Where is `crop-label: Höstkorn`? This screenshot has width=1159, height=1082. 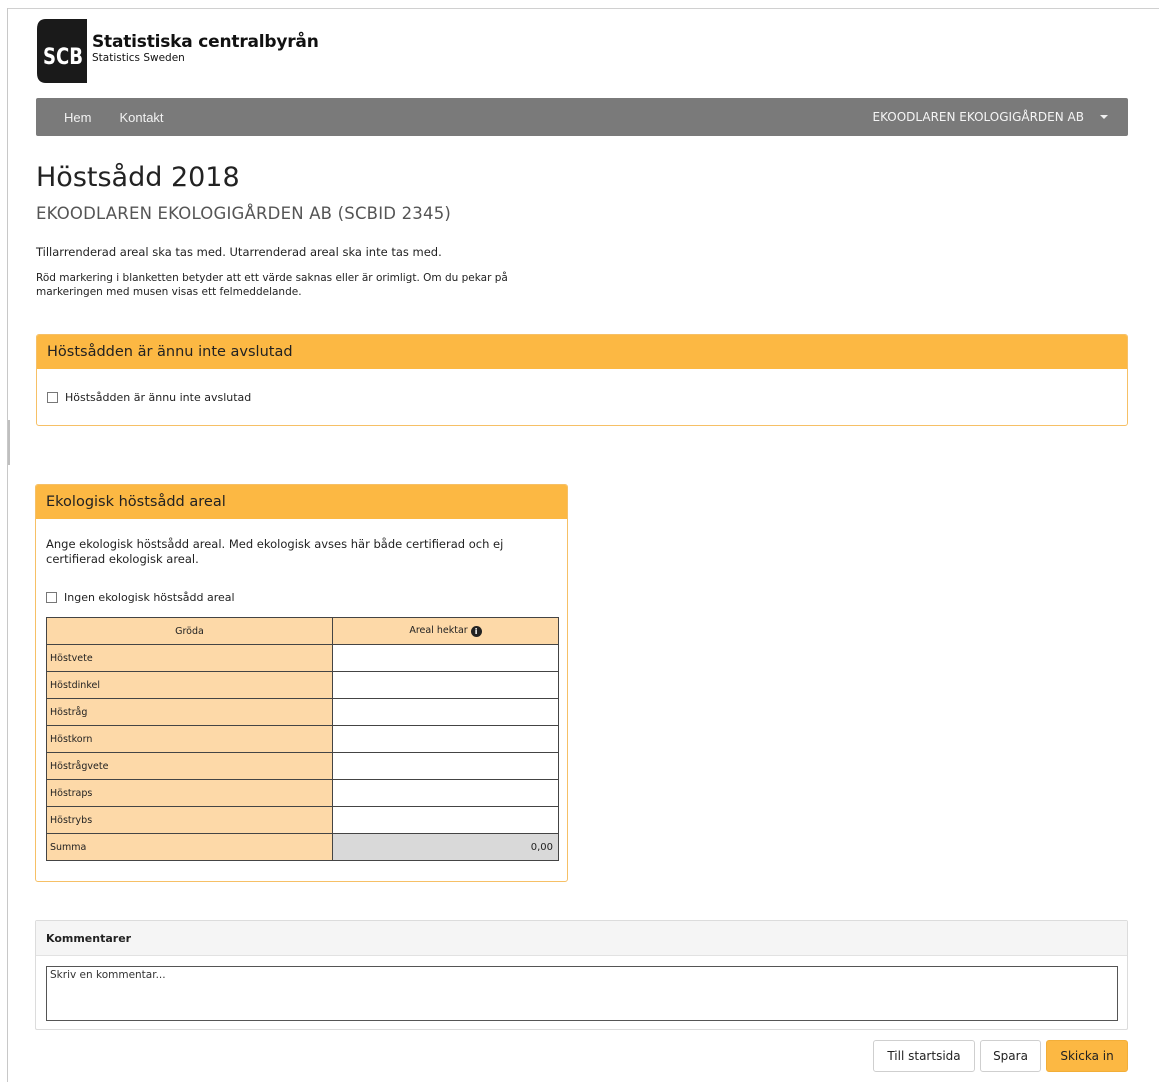
crop-label: Höstkorn is located at coordinates (189, 739).